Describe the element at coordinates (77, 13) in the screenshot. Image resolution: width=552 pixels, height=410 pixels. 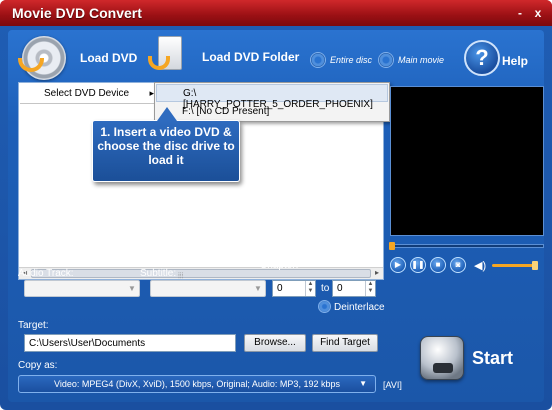
I see `window-title: Movie DVD Convert` at that location.